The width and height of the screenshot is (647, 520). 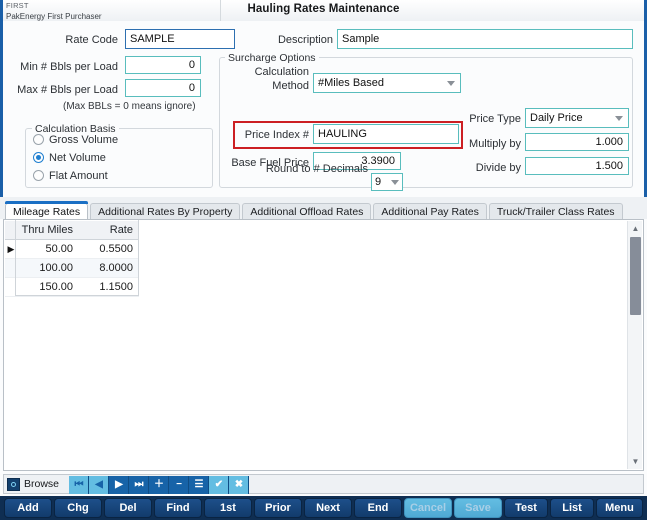 I want to click on last-record-button: ⏭, so click(x=139, y=485).